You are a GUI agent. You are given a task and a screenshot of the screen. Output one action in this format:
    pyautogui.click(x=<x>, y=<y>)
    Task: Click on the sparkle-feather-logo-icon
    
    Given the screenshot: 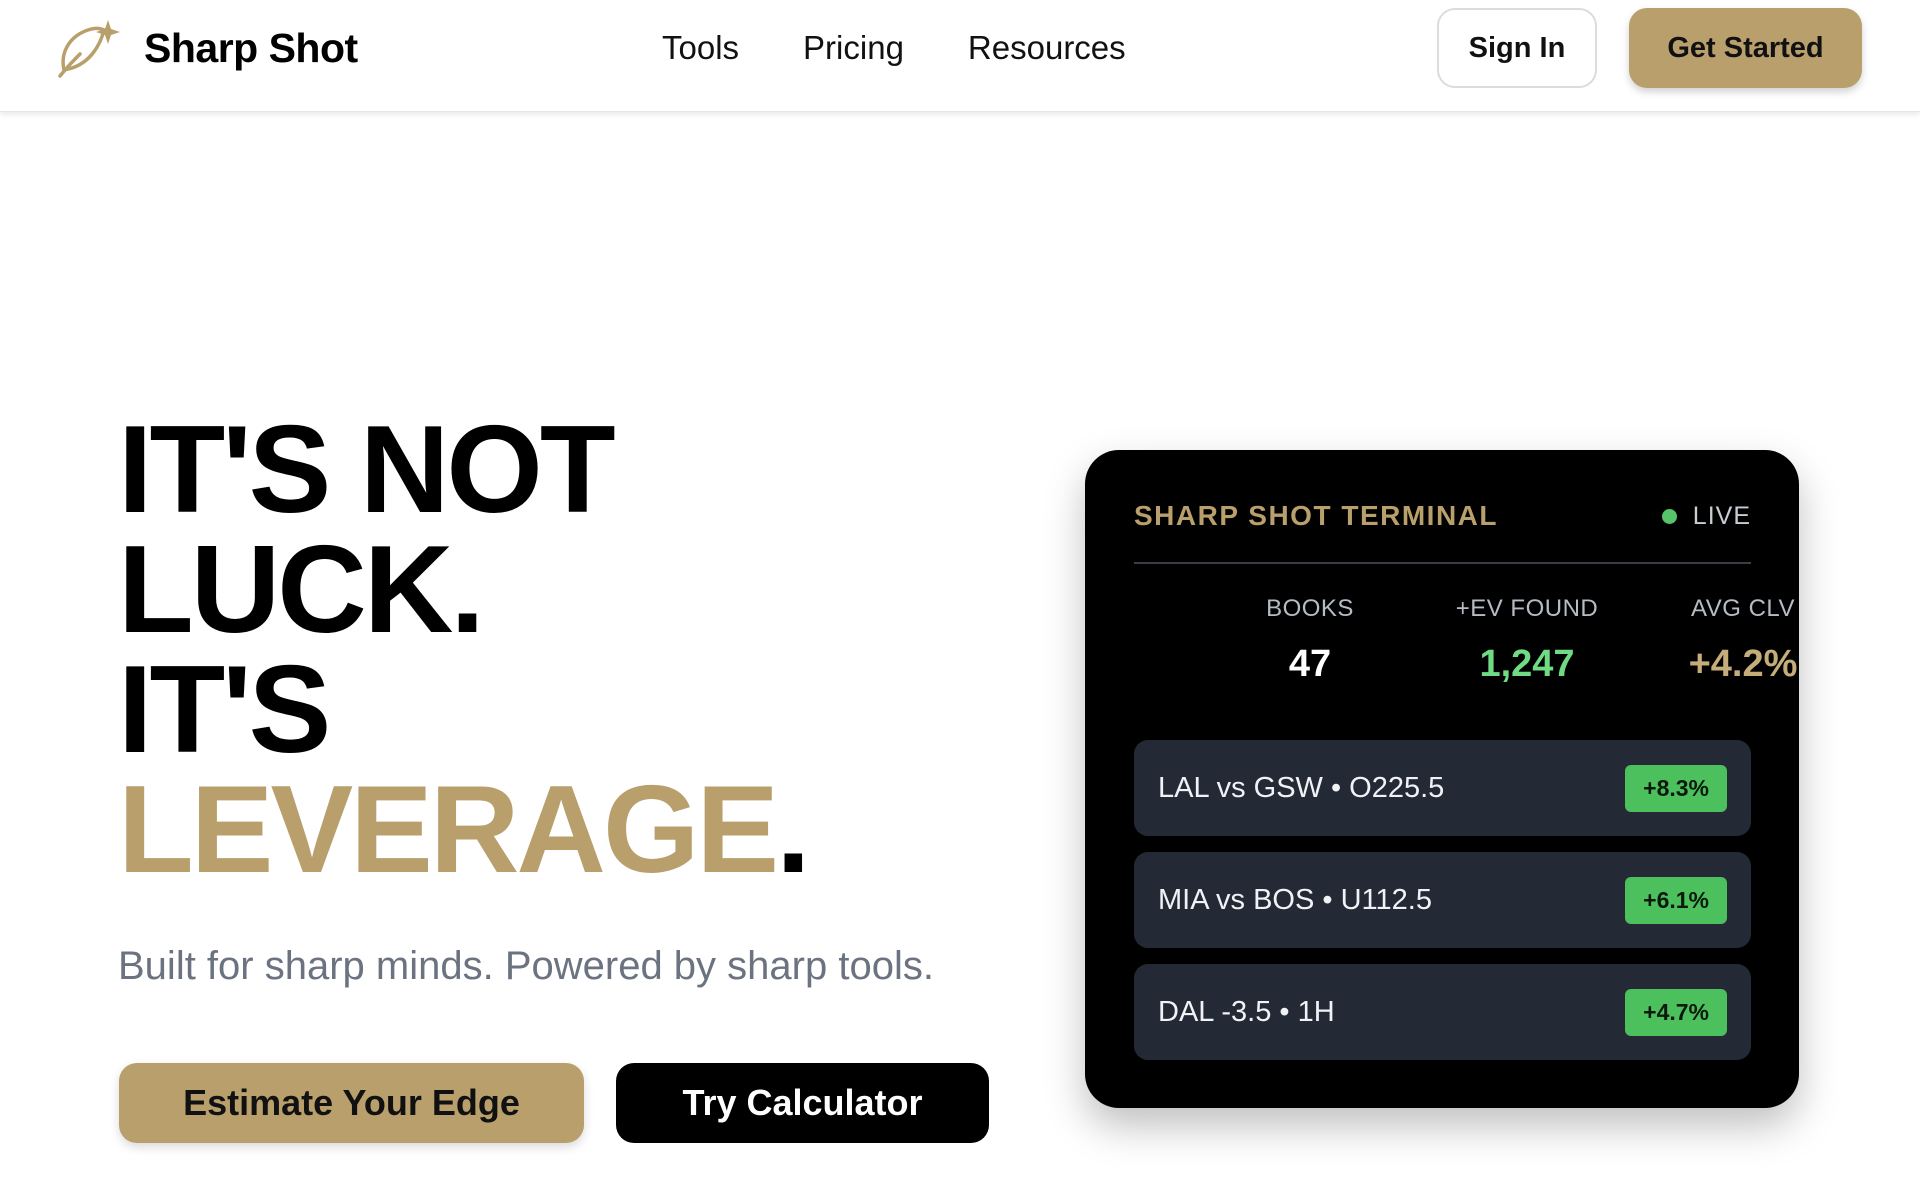 What is the action you would take?
    pyautogui.click(x=89, y=49)
    